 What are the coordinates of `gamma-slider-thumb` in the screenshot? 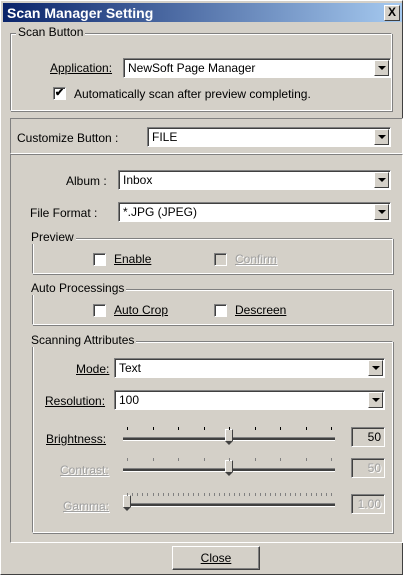 It's located at (127, 503).